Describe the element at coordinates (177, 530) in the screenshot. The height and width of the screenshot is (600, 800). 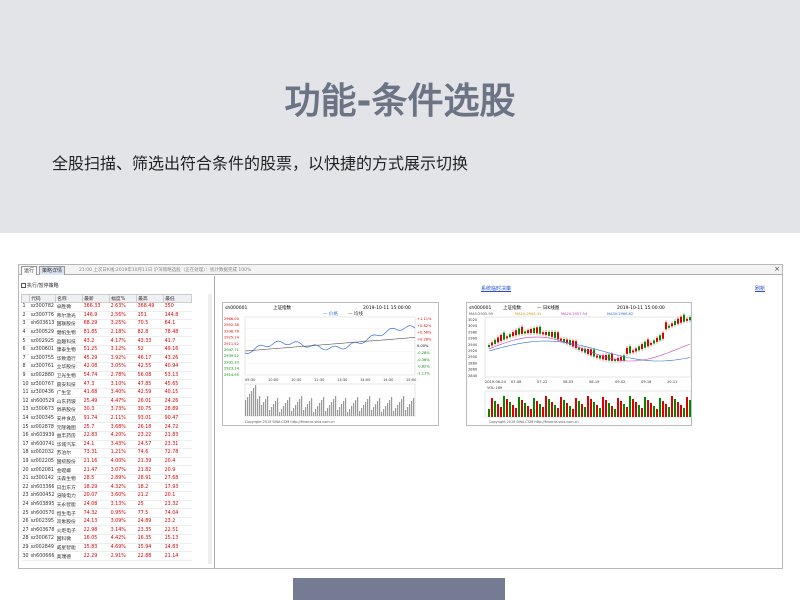
I see `table-cell: 22.51` at that location.